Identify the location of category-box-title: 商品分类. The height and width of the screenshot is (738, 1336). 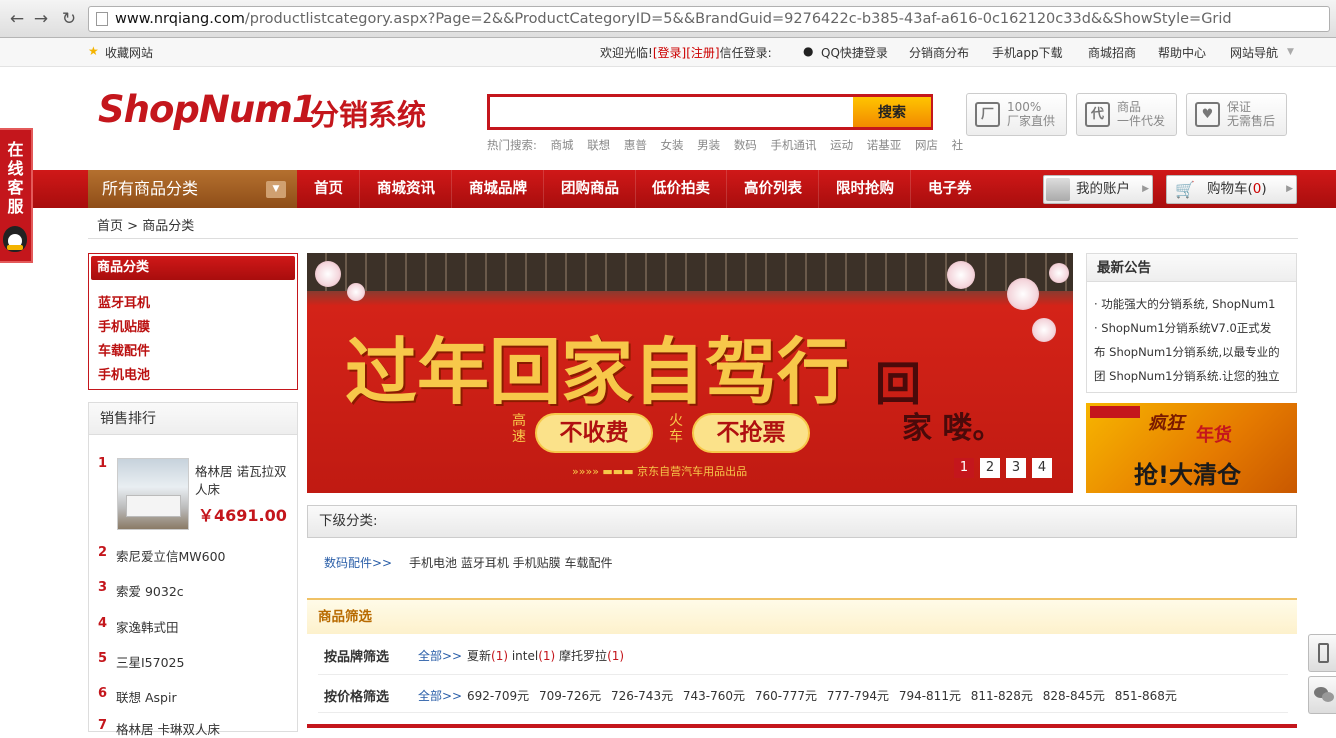
(193, 268).